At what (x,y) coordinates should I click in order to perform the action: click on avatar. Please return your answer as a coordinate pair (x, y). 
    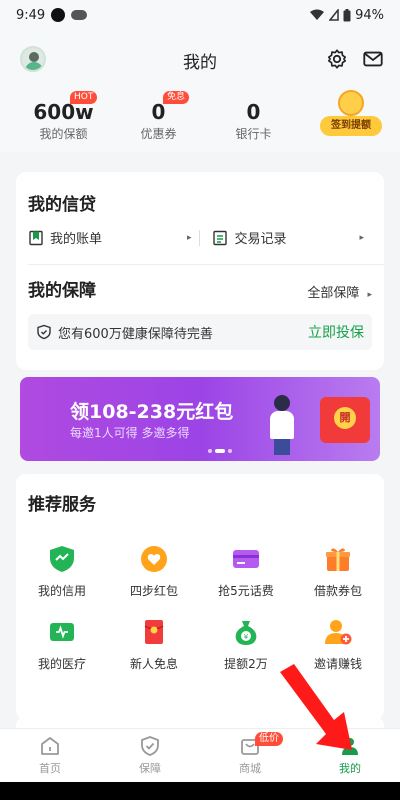
    Looking at the image, I should click on (33, 59).